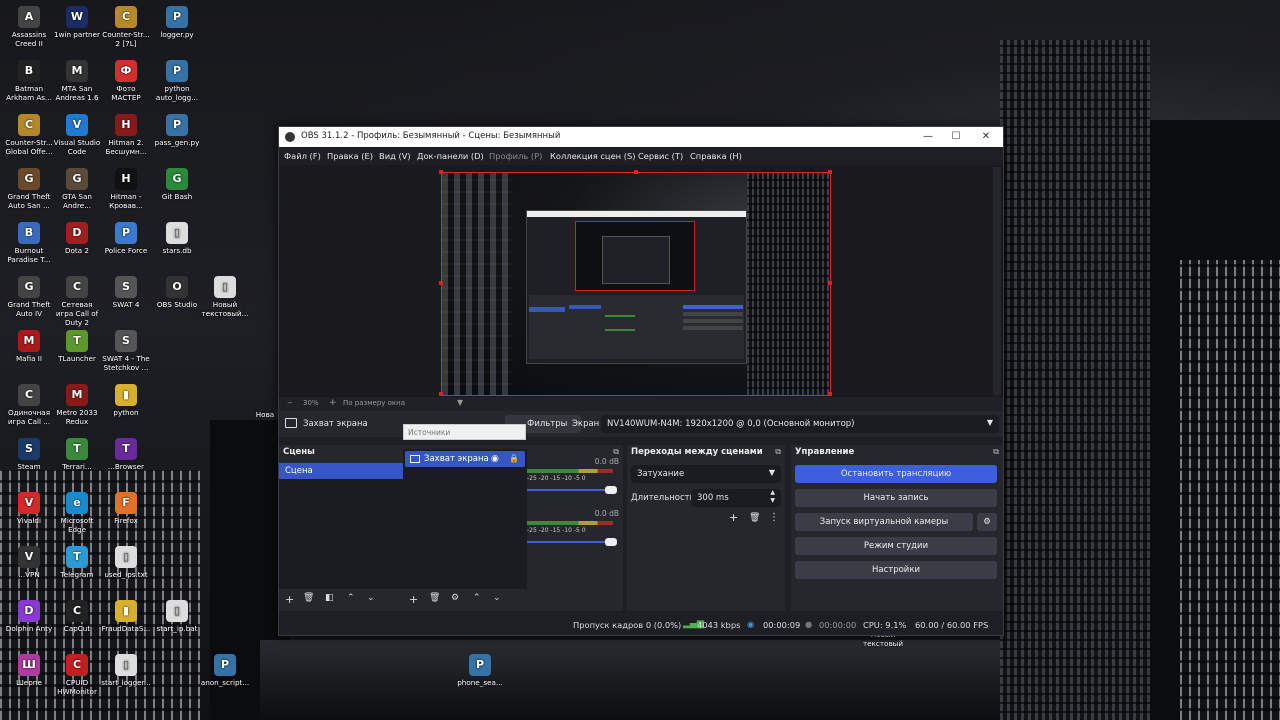 The width and height of the screenshot is (1280, 720). I want to click on zoom-fit-button: По размеру окна, so click(374, 403).